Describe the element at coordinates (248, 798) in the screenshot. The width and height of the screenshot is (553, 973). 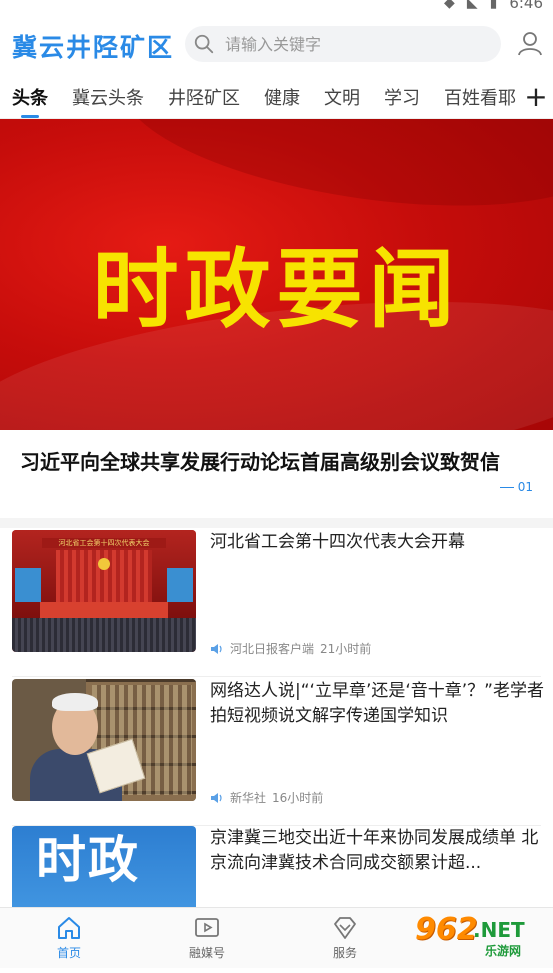
I see `news-source: 新华社` at that location.